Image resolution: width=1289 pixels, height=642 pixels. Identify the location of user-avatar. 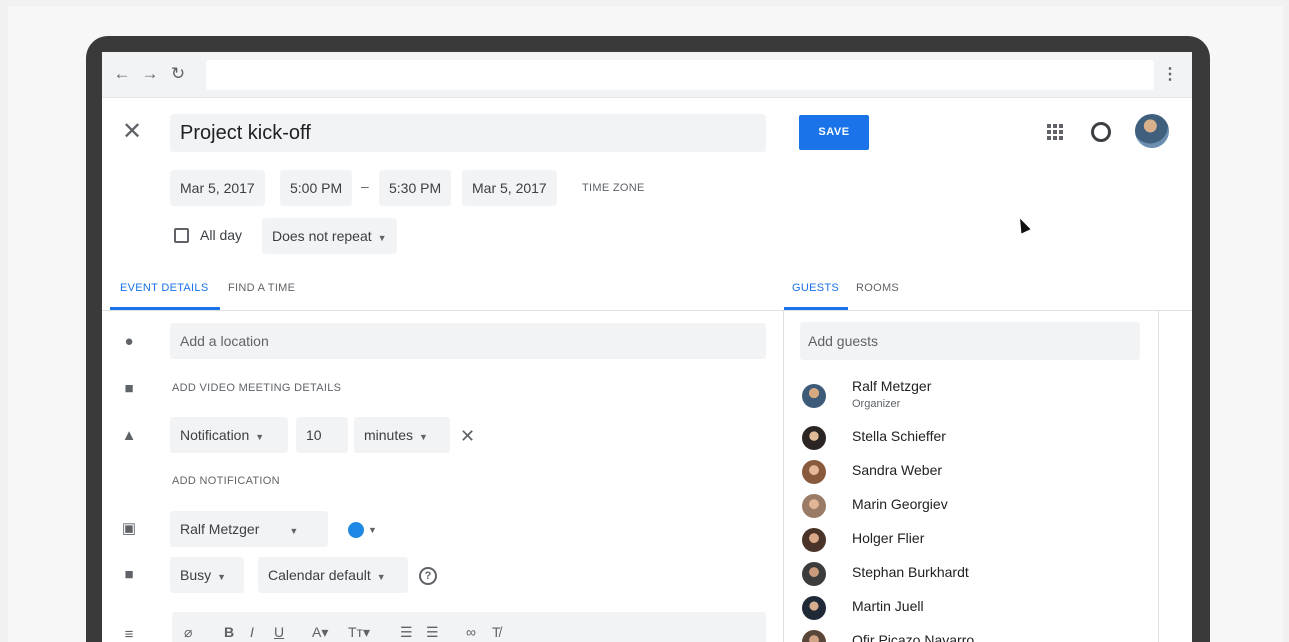
(1152, 131).